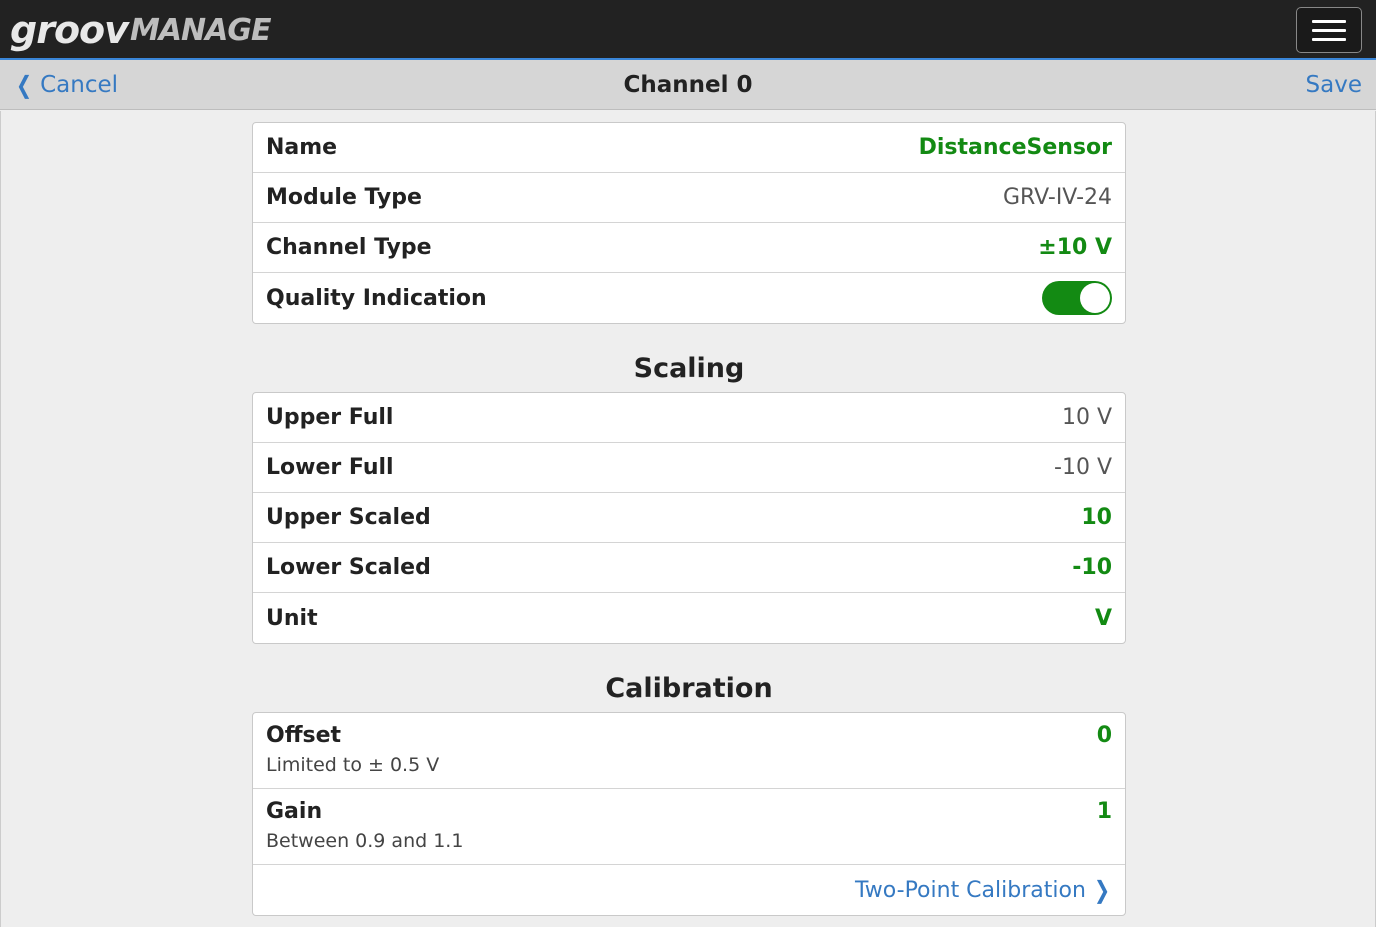 This screenshot has height=927, width=1376. Describe the element at coordinates (1092, 567) in the screenshot. I see `lower-scaled-value: -10` at that location.